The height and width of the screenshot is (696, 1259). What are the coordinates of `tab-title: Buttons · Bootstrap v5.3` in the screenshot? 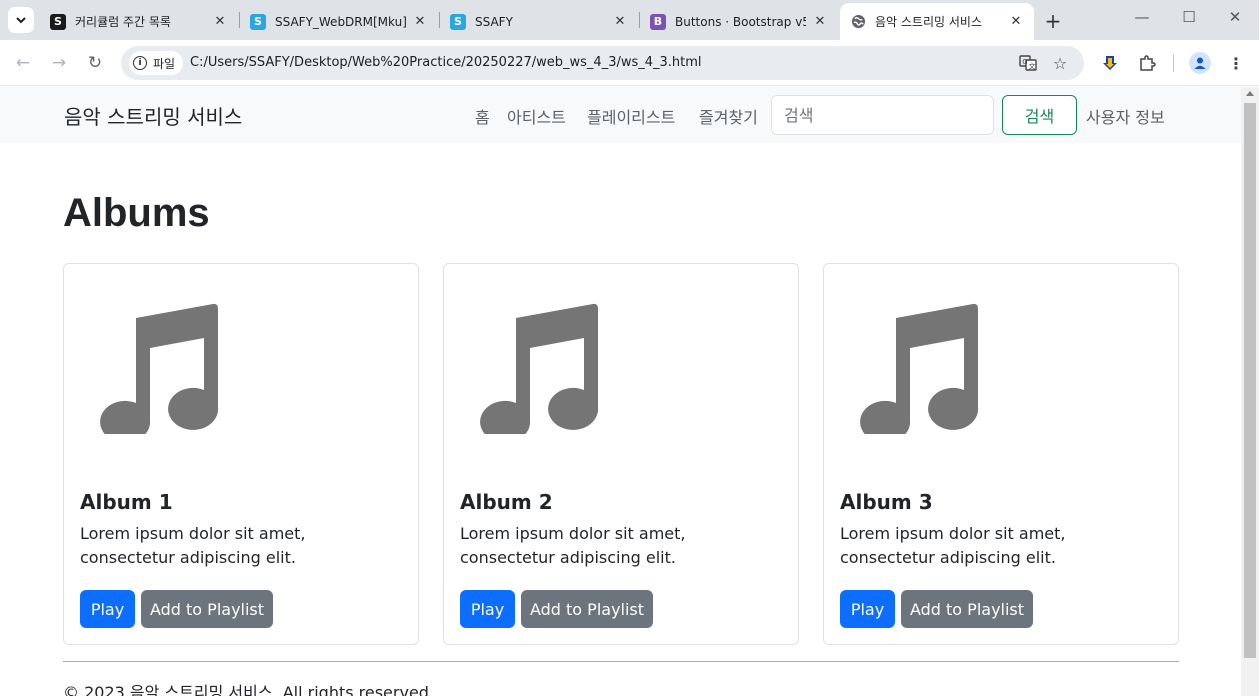 It's located at (740, 21).